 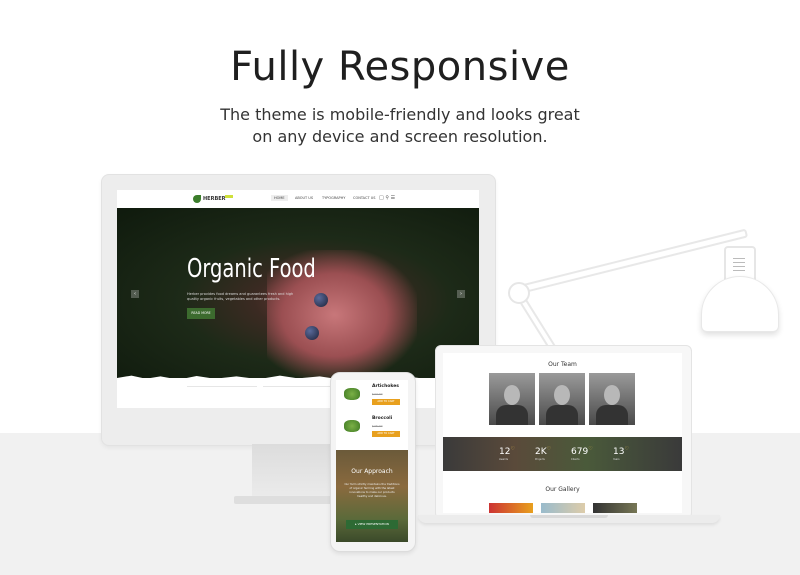 I want to click on hero-title: Organic Food, so click(x=251, y=269).